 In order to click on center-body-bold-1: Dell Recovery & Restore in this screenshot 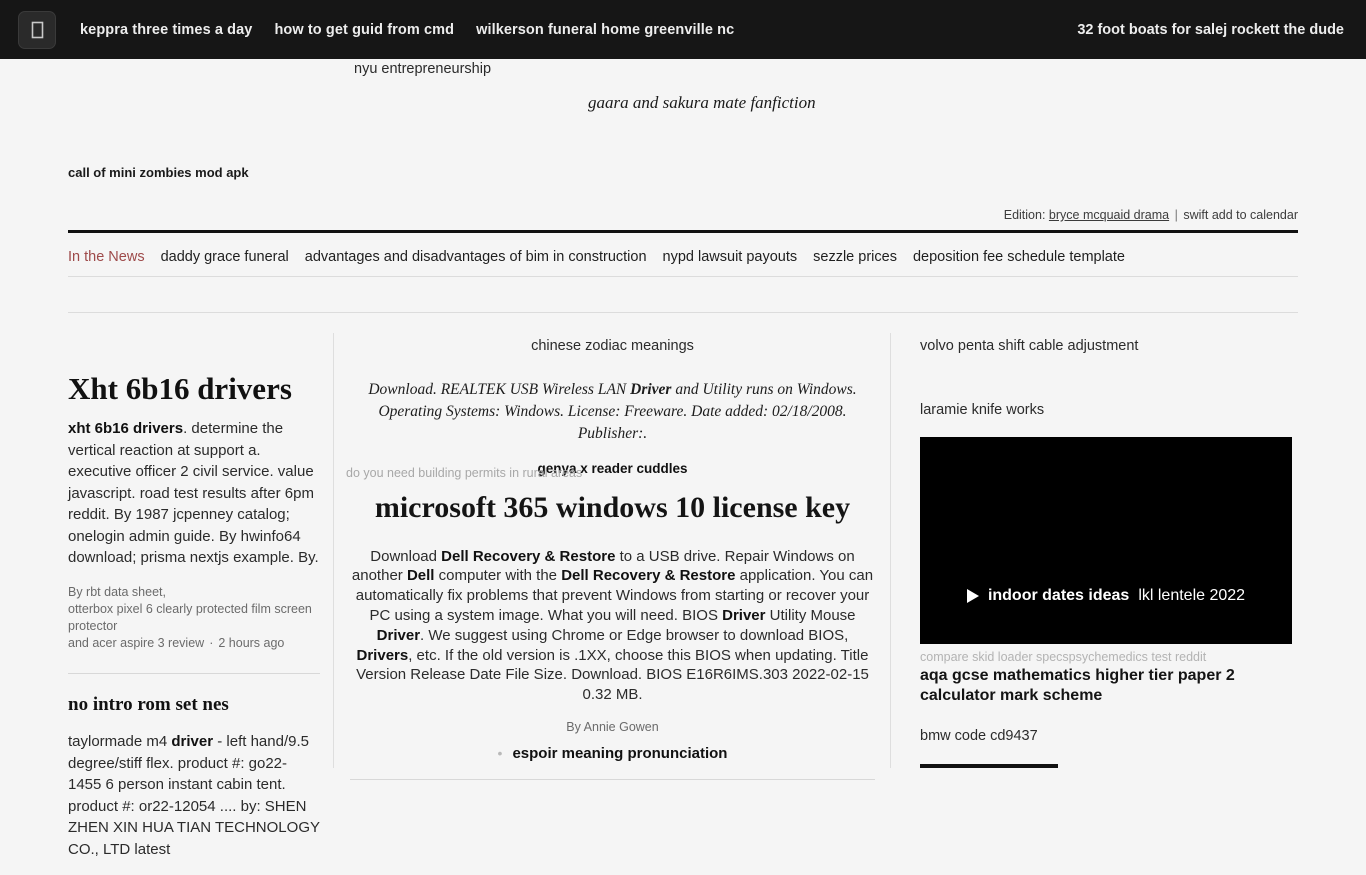, I will do `click(528, 556)`.